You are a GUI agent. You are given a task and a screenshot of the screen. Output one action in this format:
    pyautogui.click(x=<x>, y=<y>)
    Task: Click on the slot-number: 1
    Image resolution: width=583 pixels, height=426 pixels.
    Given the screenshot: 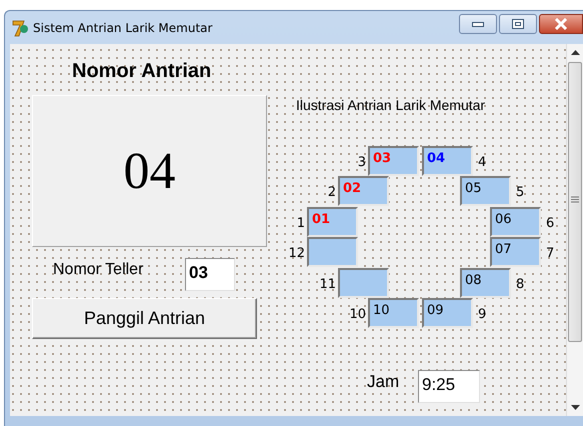 What is the action you would take?
    pyautogui.click(x=300, y=224)
    